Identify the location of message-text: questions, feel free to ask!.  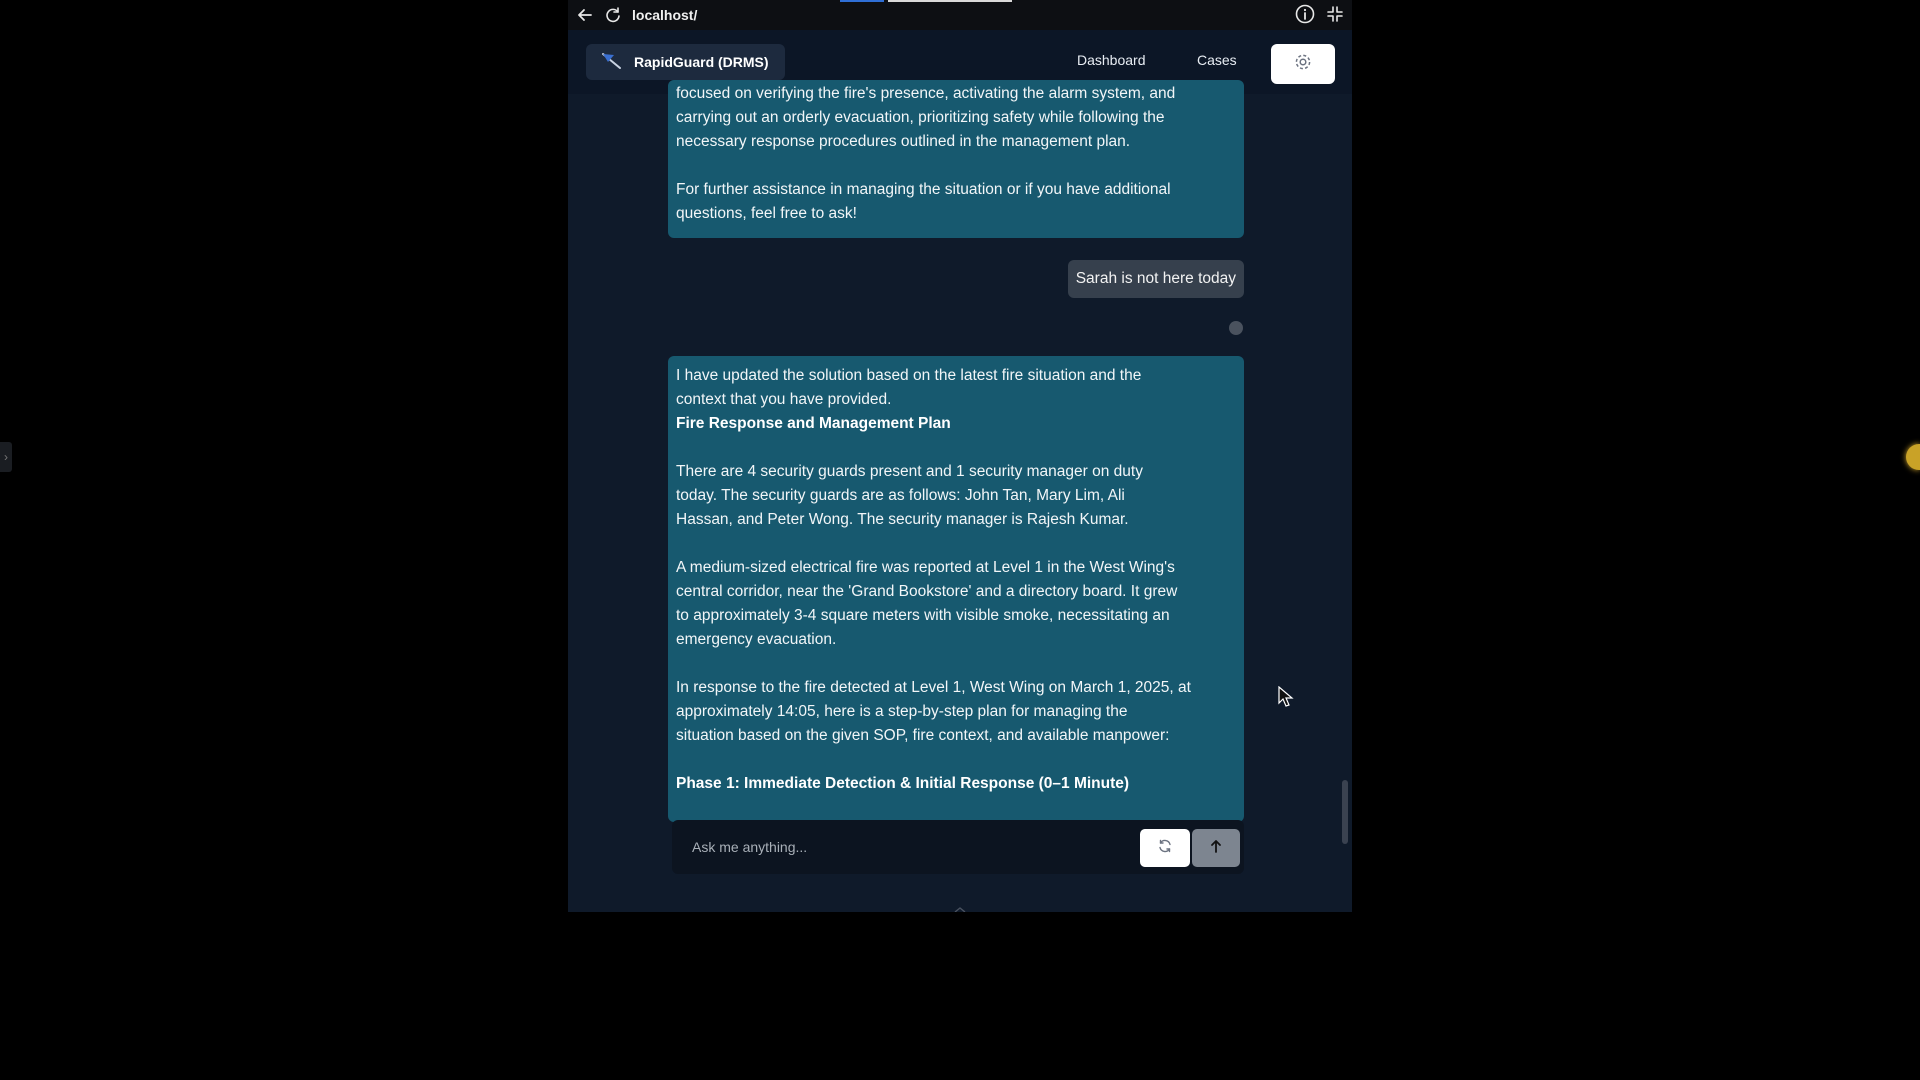
(766, 213).